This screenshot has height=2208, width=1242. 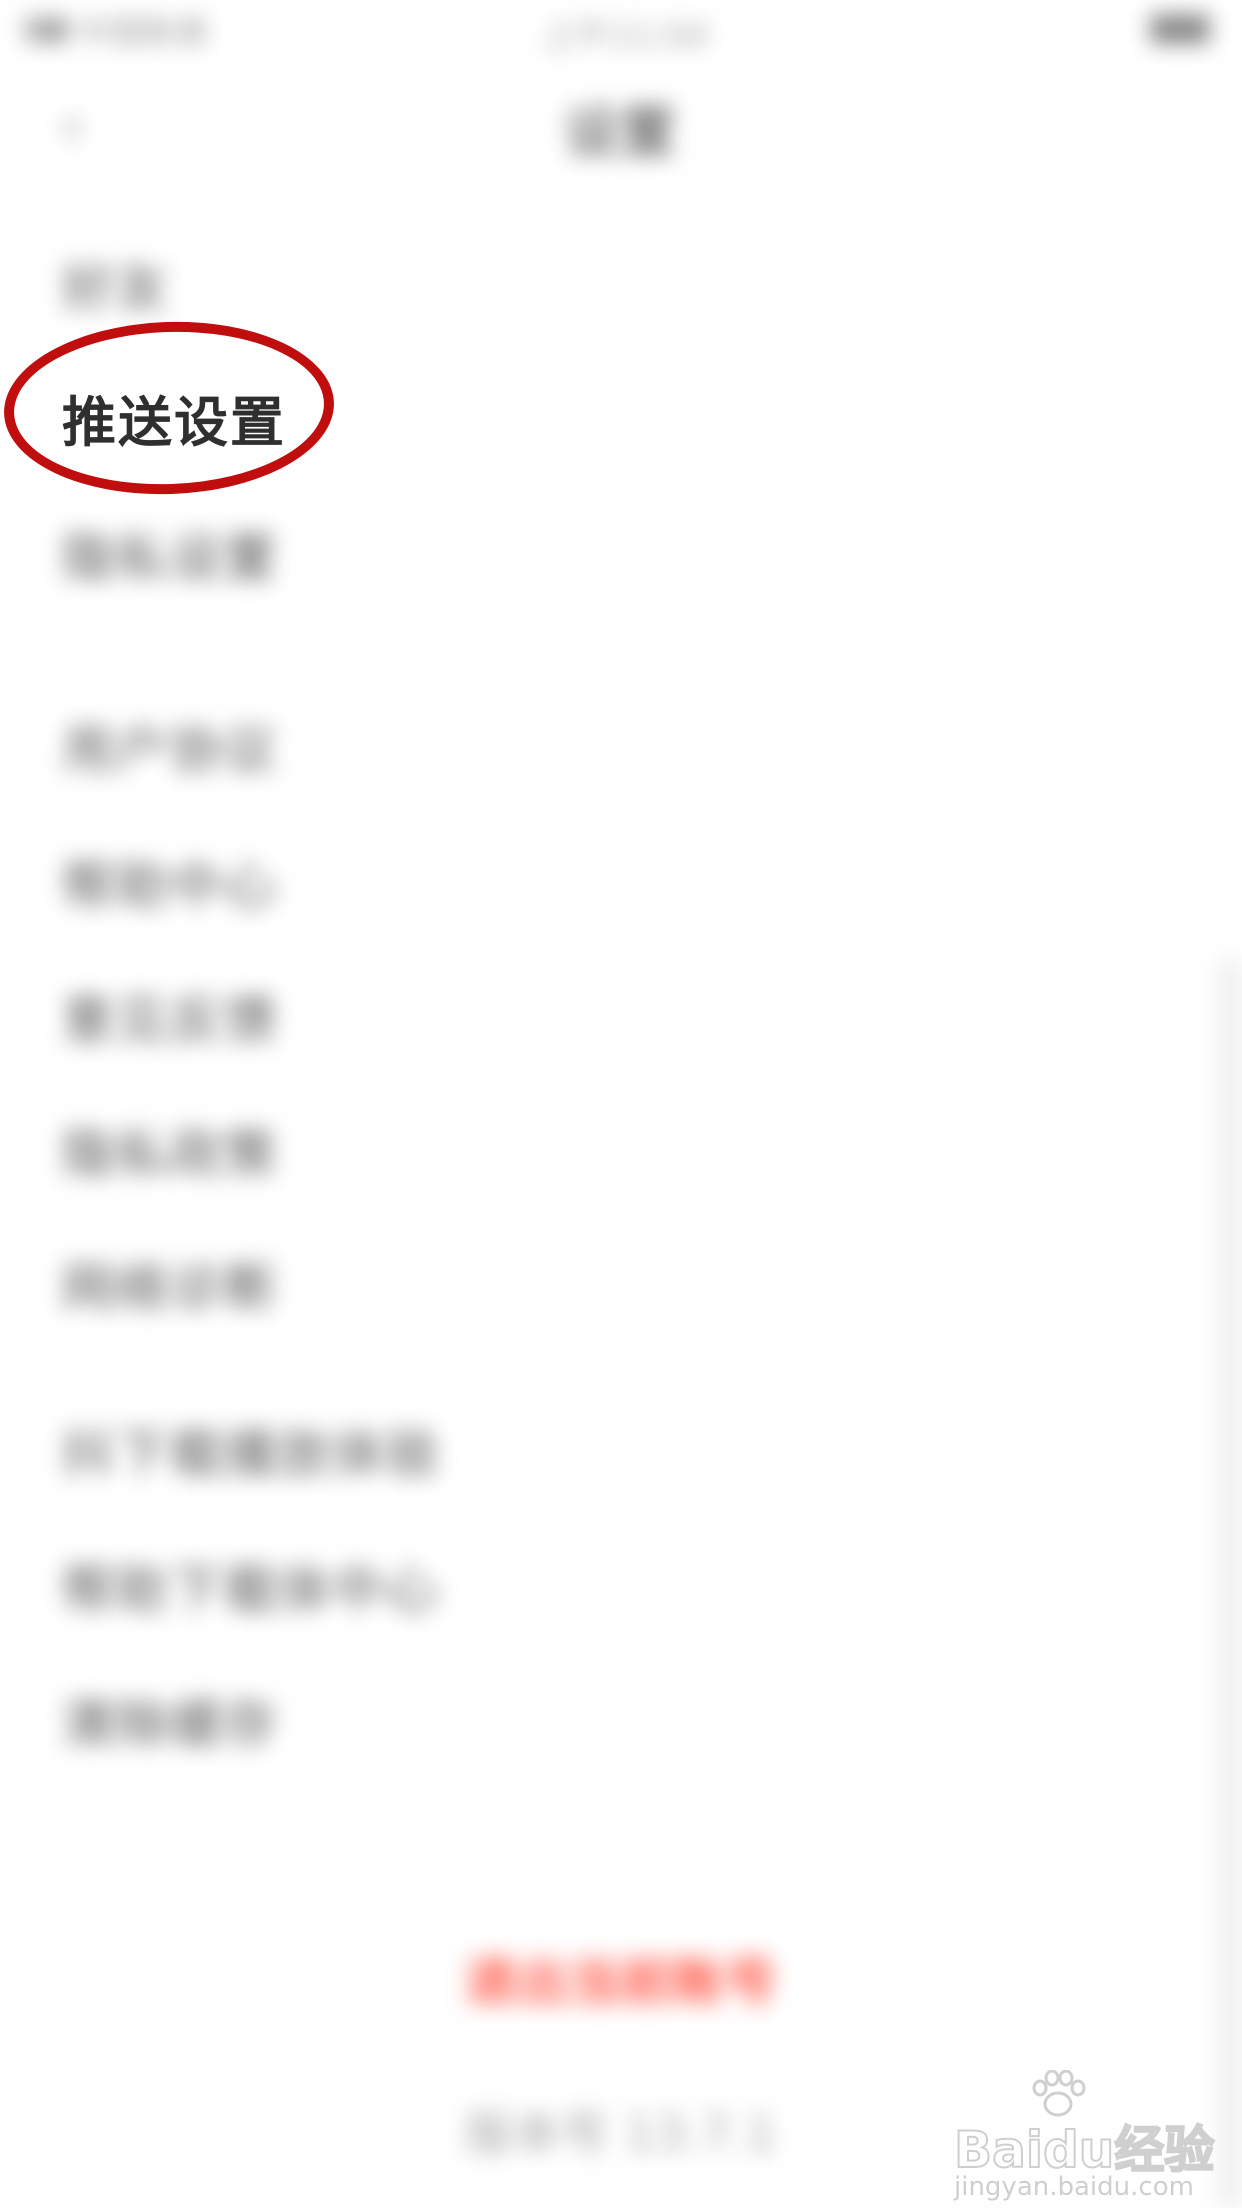 I want to click on status-bar-signal: 中国联通, so click(x=154, y=31).